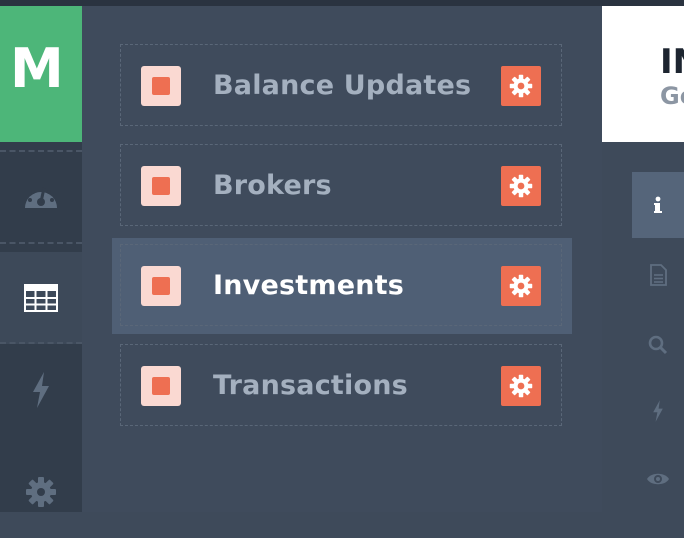 The image size is (684, 538). What do you see at coordinates (643, 74) in the screenshot?
I see `detail-header-card: IN Ge` at bounding box center [643, 74].